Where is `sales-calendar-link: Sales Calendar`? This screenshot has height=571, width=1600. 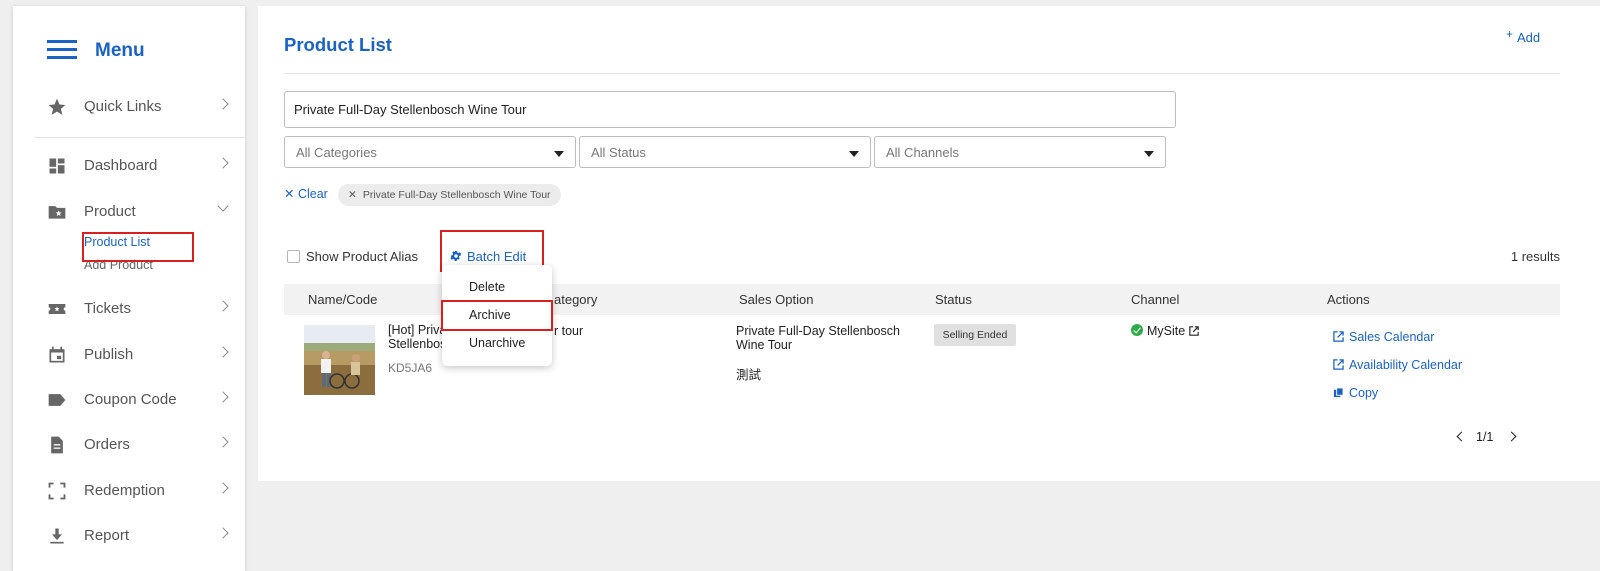 sales-calendar-link: Sales Calendar is located at coordinates (1383, 337).